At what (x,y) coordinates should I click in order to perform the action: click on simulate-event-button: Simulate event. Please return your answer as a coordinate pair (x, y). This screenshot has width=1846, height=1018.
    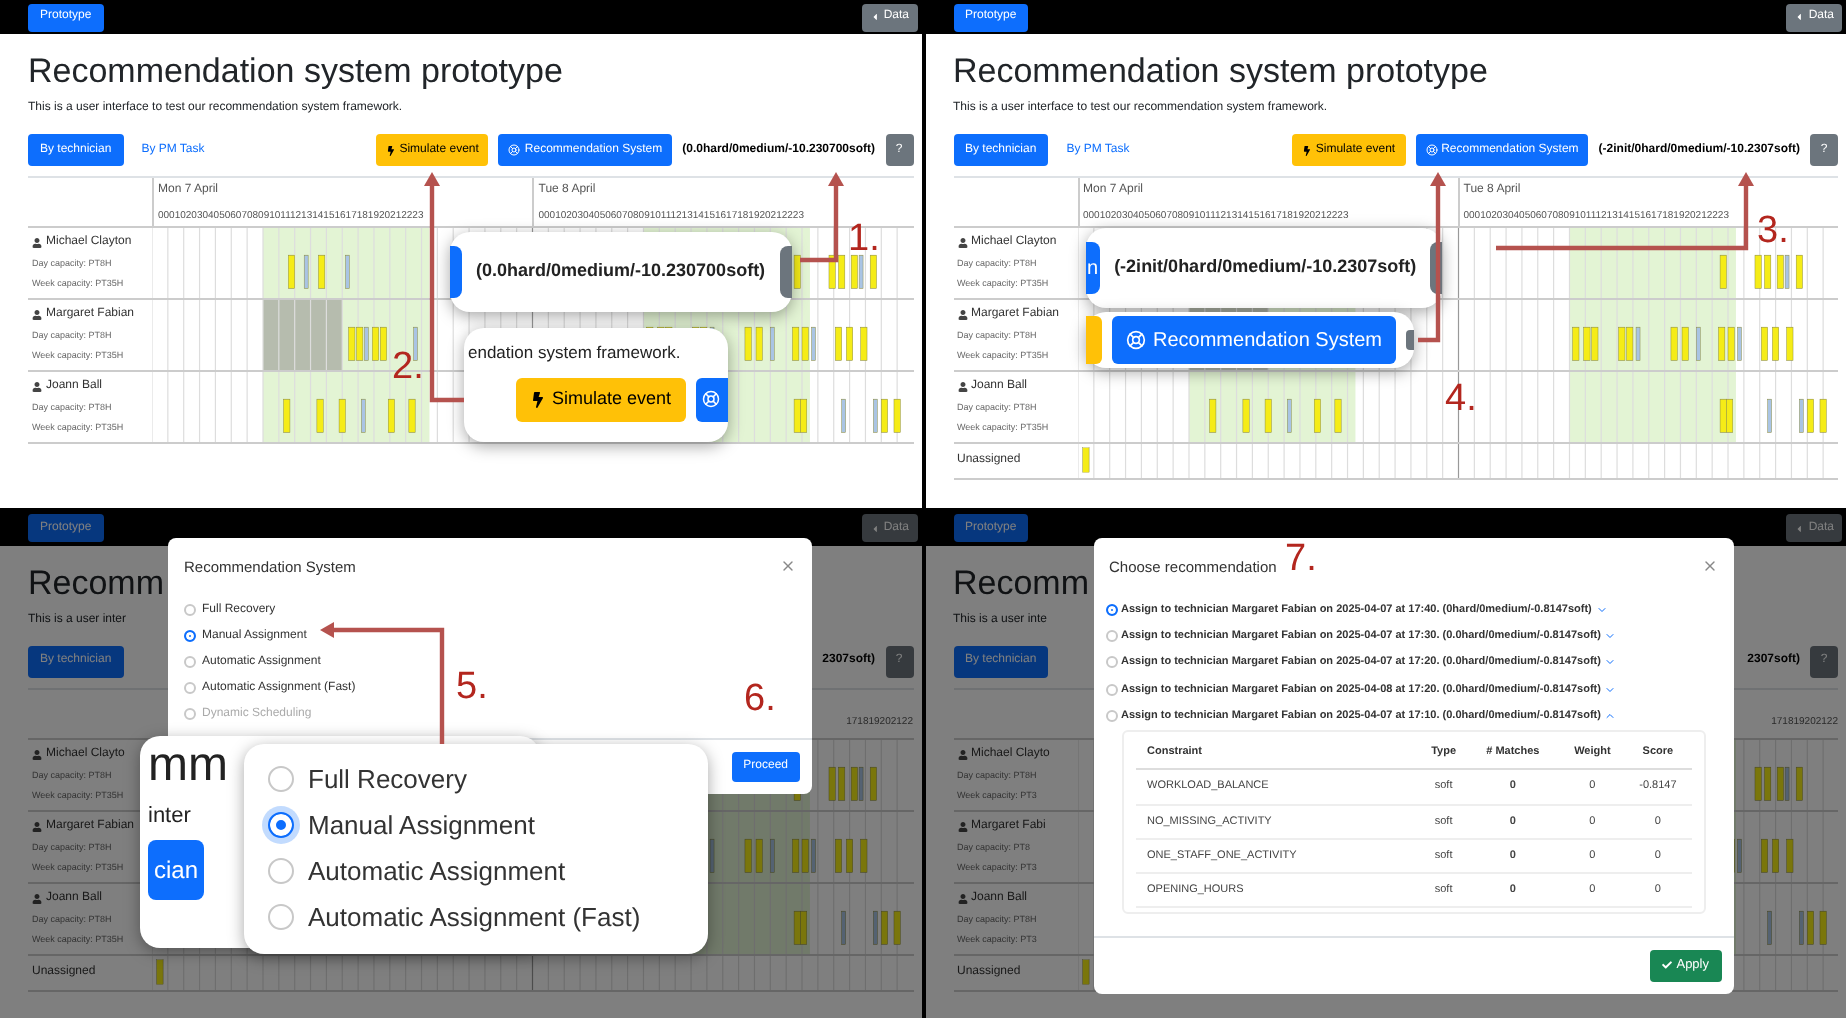
    Looking at the image, I should click on (601, 399).